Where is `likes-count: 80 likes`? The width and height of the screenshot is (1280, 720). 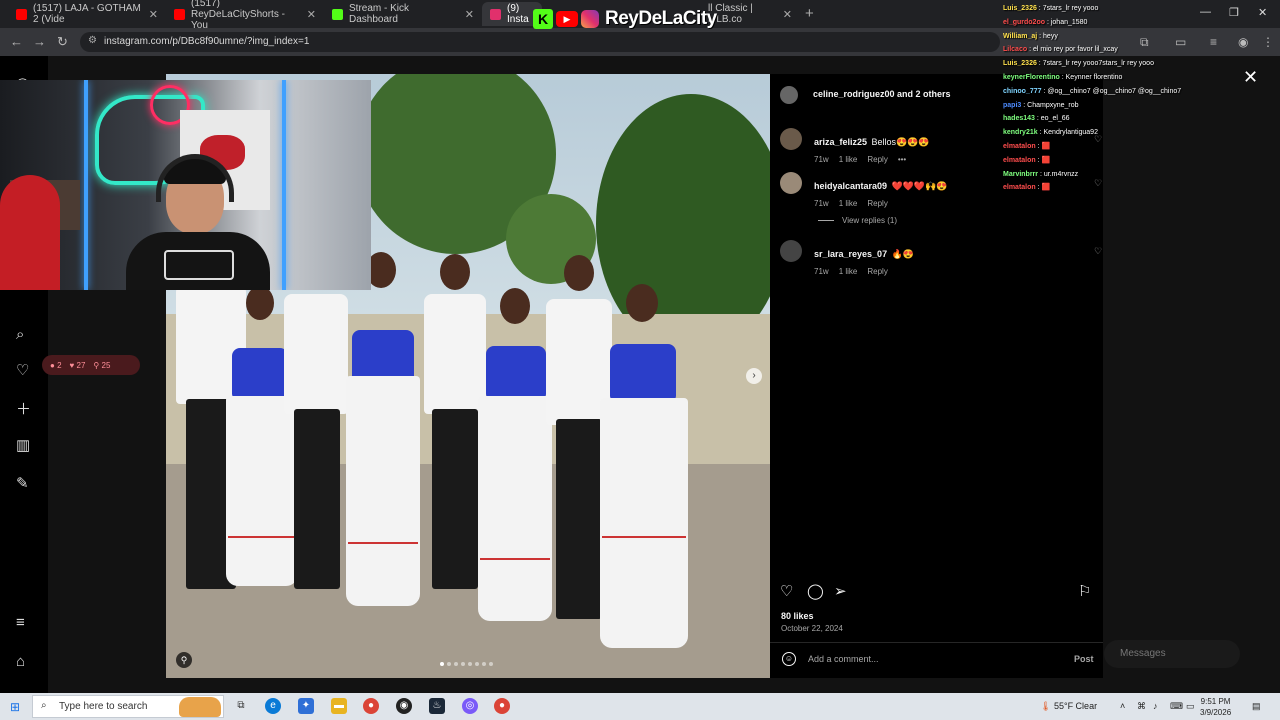
likes-count: 80 likes is located at coordinates (797, 616).